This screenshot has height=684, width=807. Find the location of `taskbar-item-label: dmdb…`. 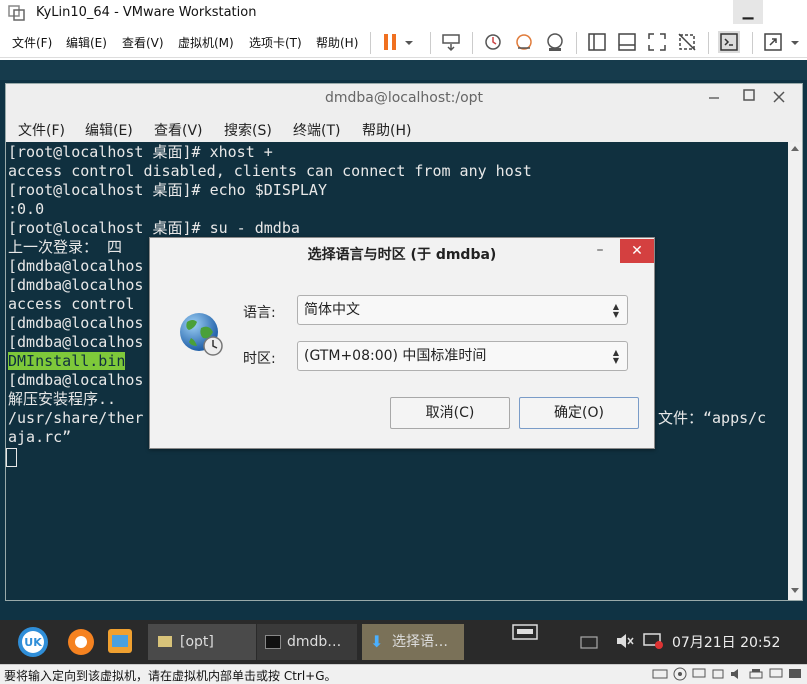

taskbar-item-label: dmdb… is located at coordinates (314, 642).